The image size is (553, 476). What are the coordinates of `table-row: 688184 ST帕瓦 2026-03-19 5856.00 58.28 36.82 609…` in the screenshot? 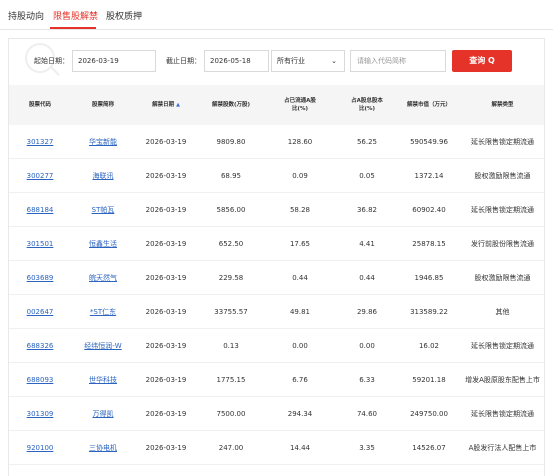 It's located at (276, 210).